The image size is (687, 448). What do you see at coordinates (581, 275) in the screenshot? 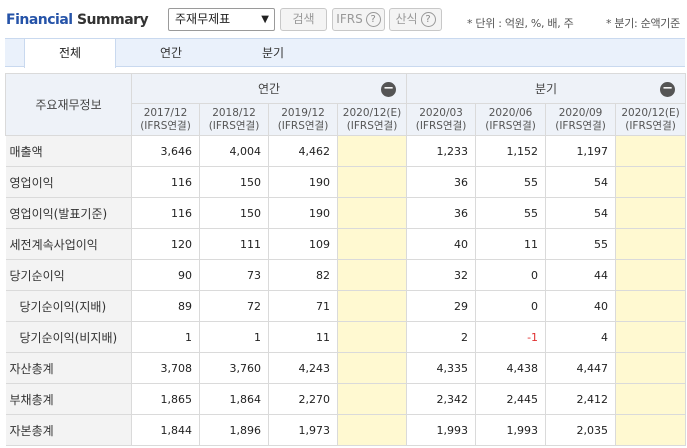
I see `table-cell: 44` at bounding box center [581, 275].